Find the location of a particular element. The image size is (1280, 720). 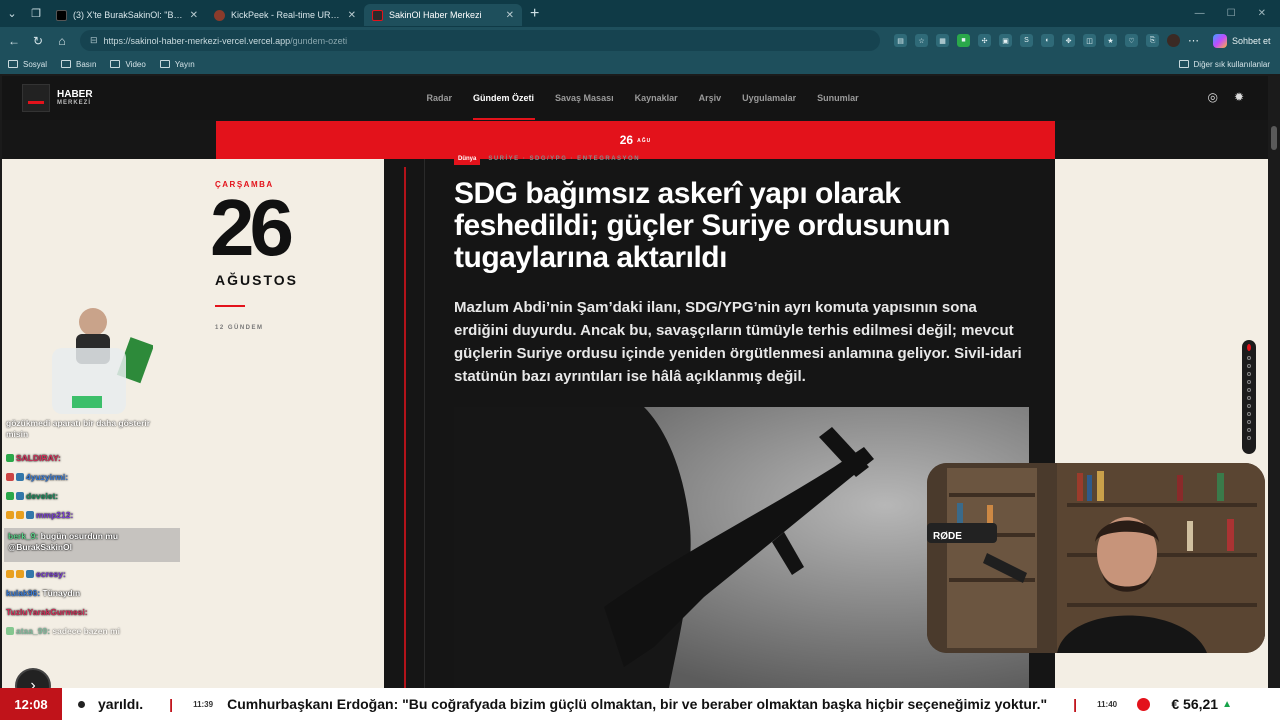

section-scroll-indicator is located at coordinates (1249, 397).